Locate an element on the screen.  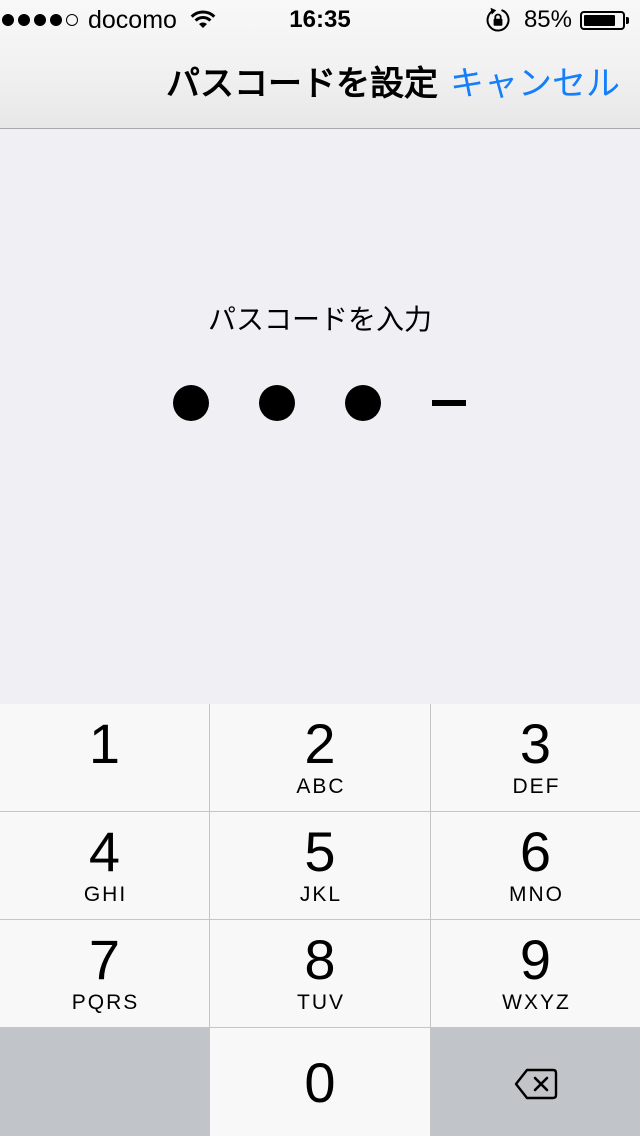
key-9: 9 WXYZ is located at coordinates (535, 973).